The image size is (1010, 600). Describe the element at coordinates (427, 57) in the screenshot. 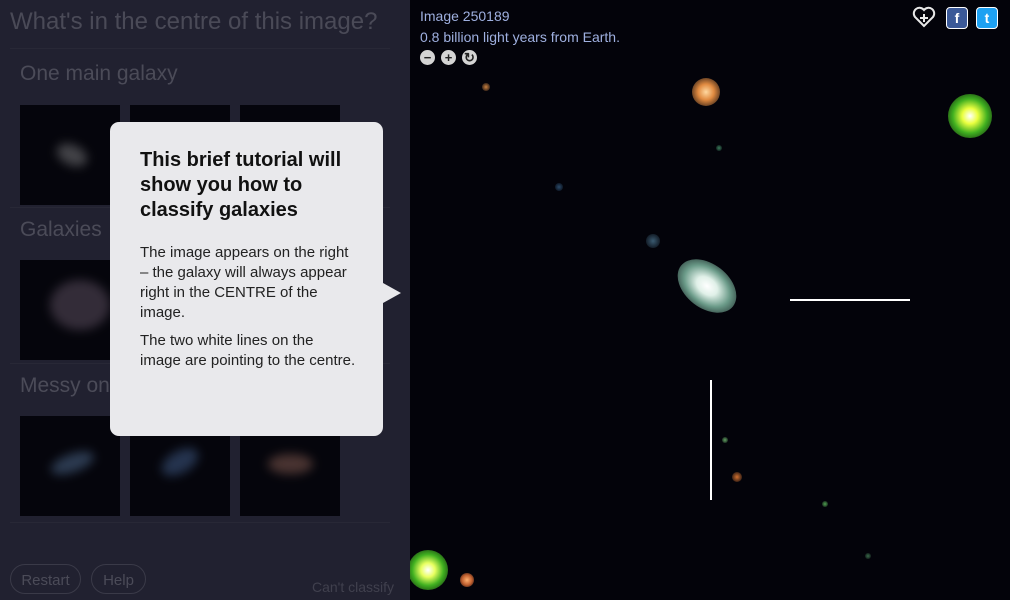

I see `zoom-out-icon: −` at that location.